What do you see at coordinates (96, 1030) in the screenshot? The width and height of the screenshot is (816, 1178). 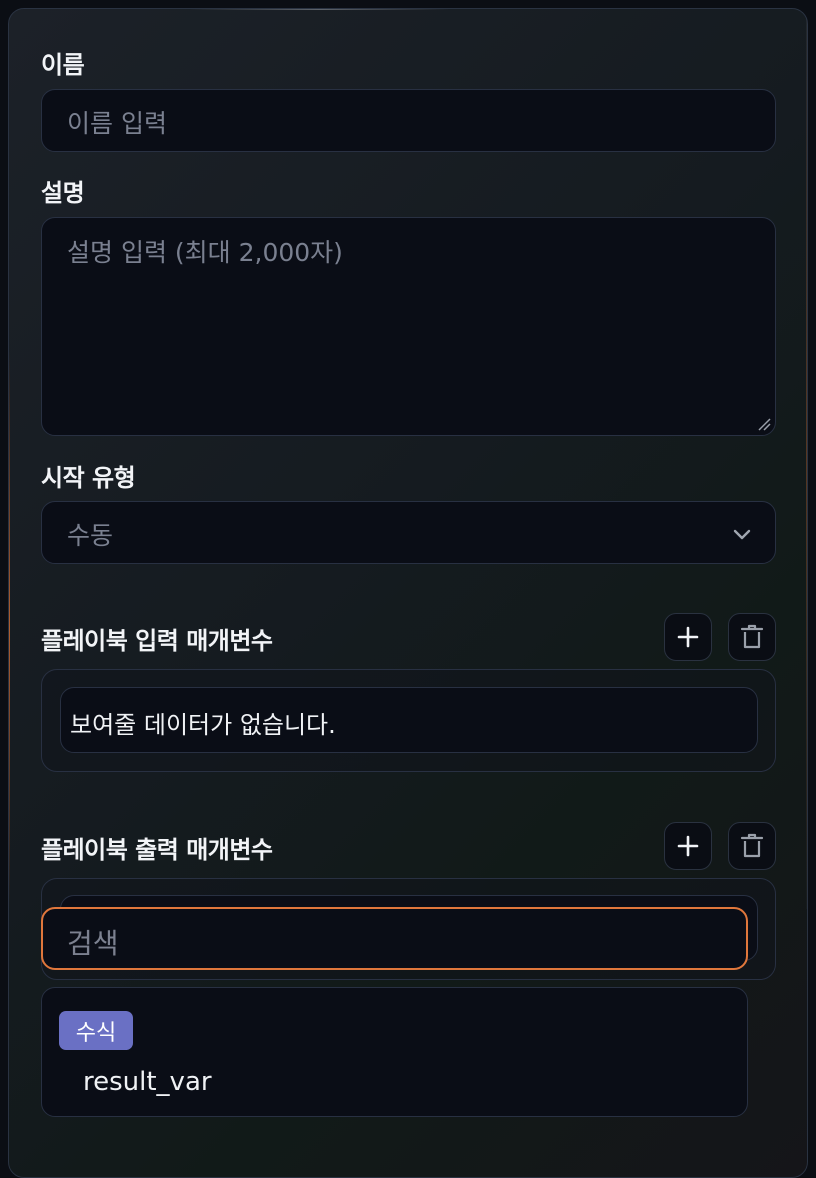 I see `formula-badge: 수식` at bounding box center [96, 1030].